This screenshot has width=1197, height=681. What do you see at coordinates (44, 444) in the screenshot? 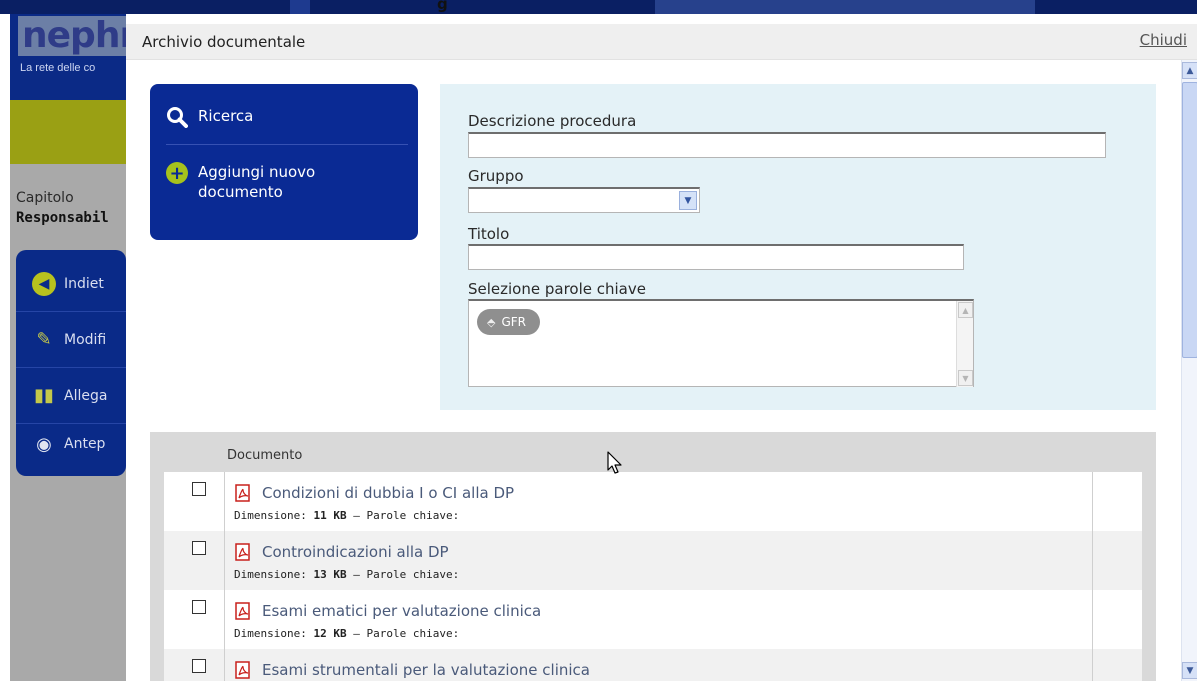
I see `eye-icon: ◉` at bounding box center [44, 444].